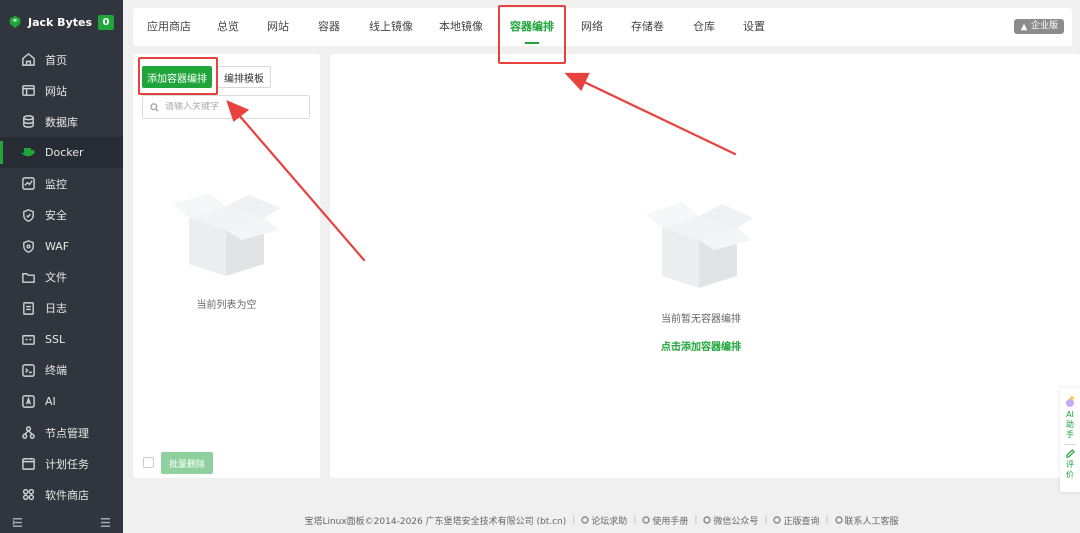  I want to click on compose-template-button: 编排模板, so click(244, 77).